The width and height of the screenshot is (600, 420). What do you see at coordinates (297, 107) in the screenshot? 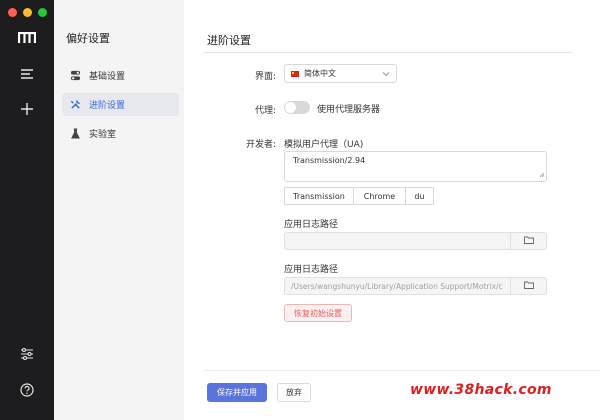
I see `proxy-toggle` at bounding box center [297, 107].